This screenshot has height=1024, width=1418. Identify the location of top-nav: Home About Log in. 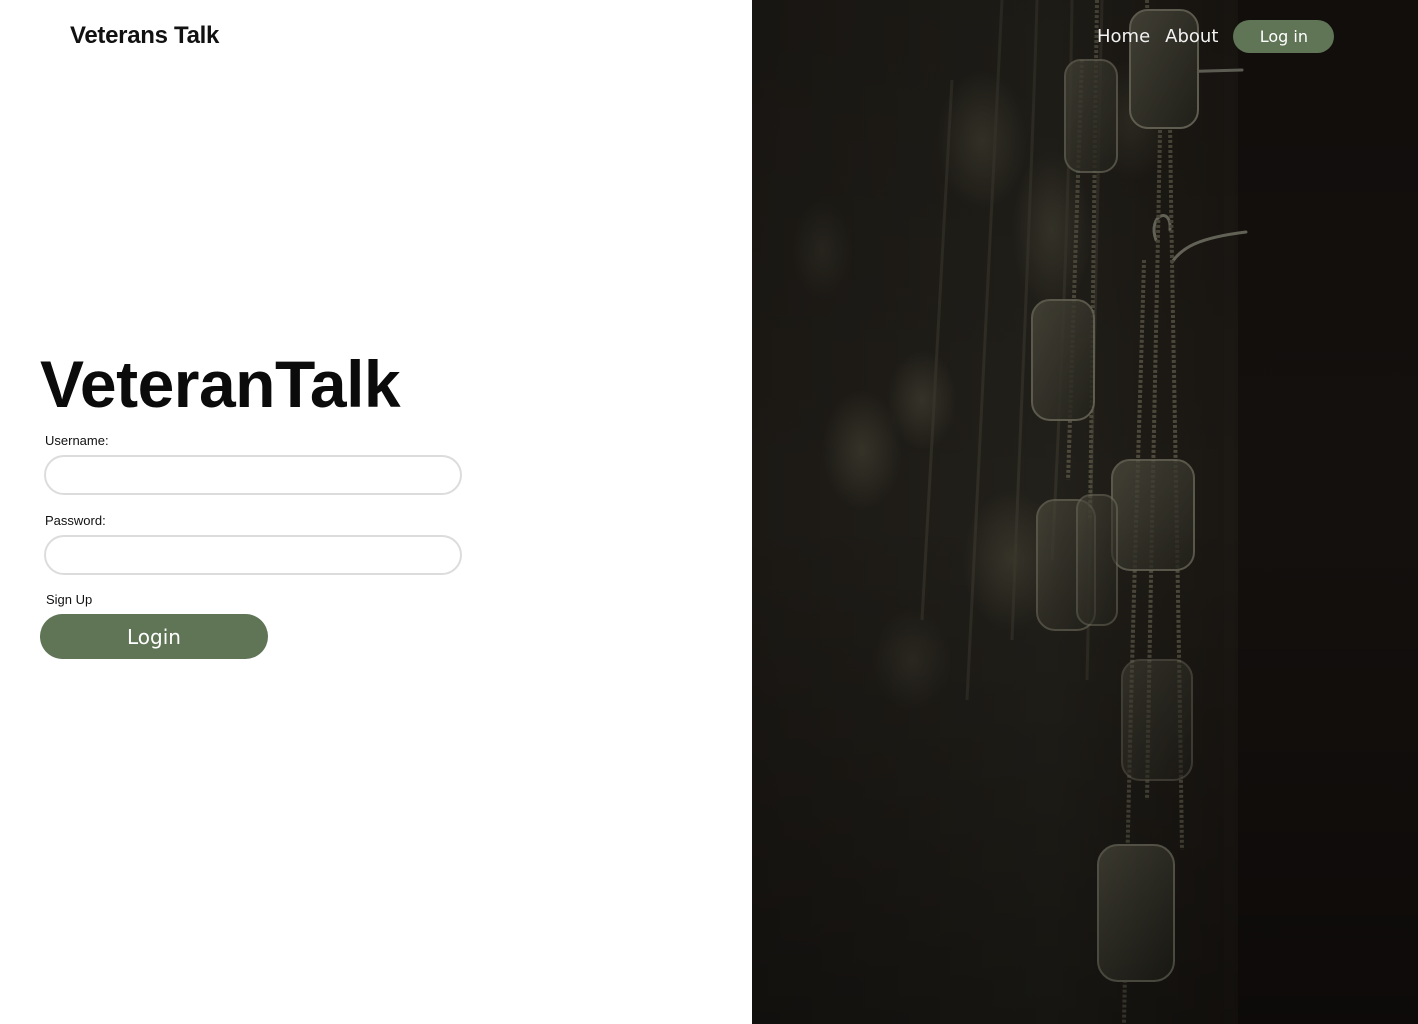
(1216, 36).